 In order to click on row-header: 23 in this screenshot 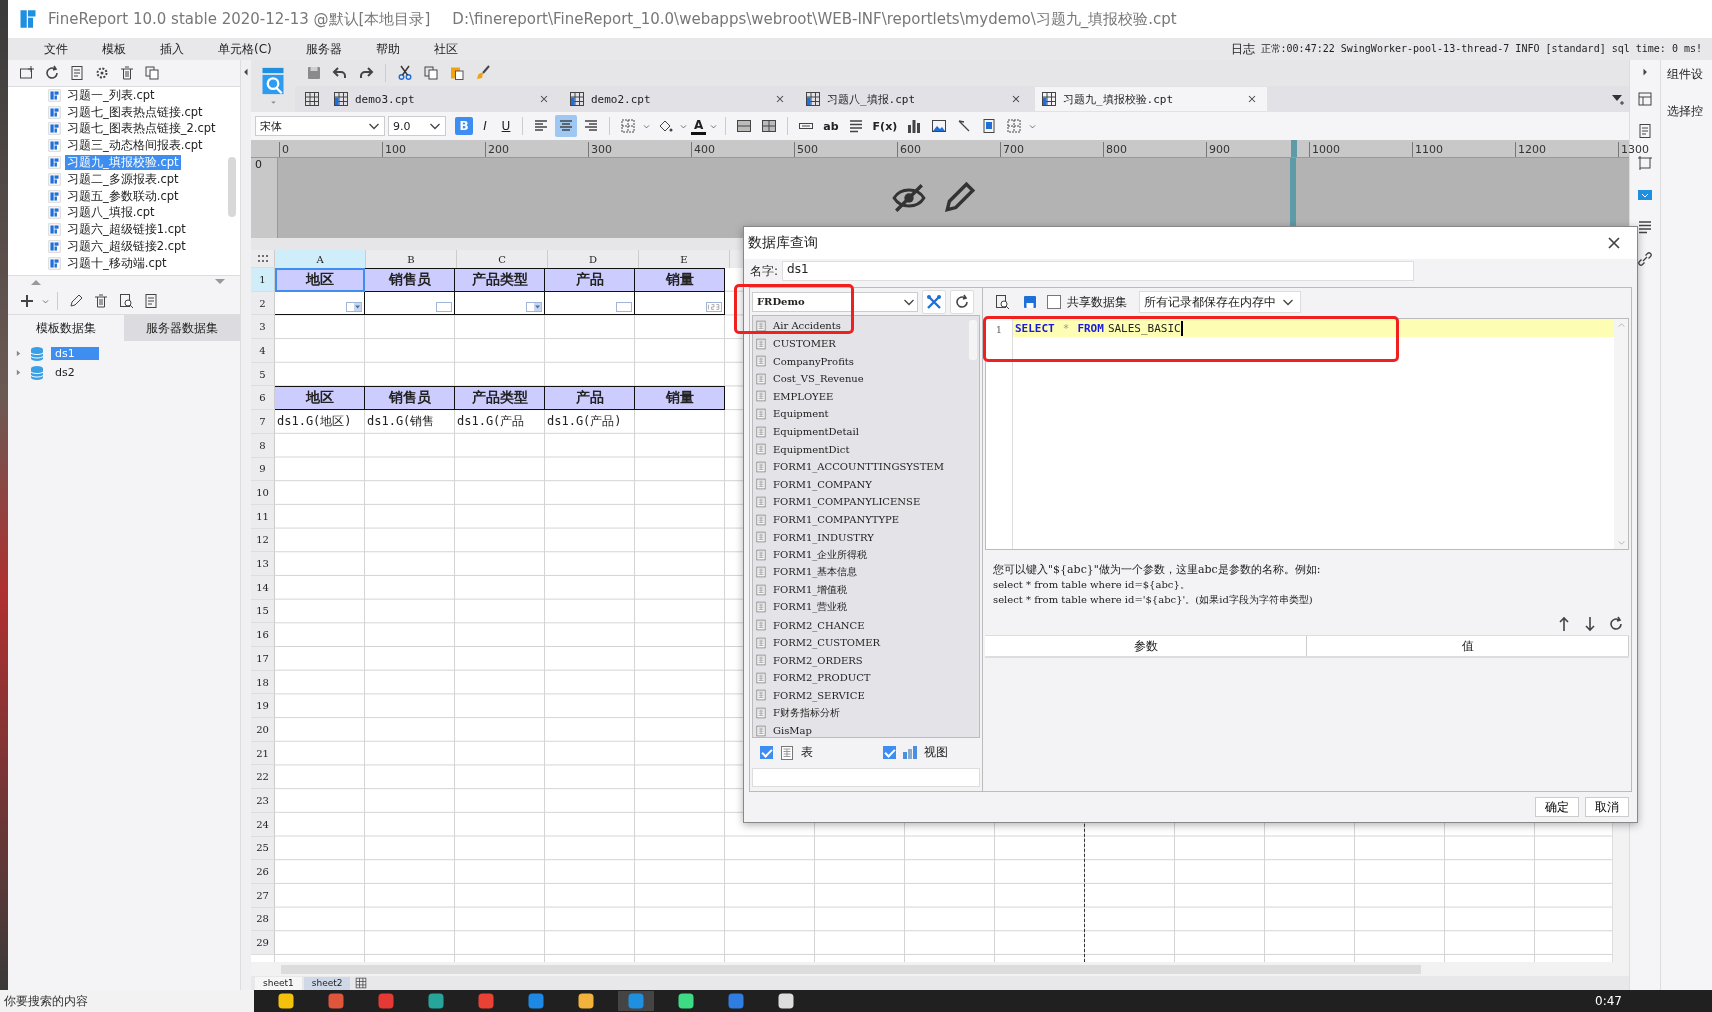, I will do `click(263, 801)`.